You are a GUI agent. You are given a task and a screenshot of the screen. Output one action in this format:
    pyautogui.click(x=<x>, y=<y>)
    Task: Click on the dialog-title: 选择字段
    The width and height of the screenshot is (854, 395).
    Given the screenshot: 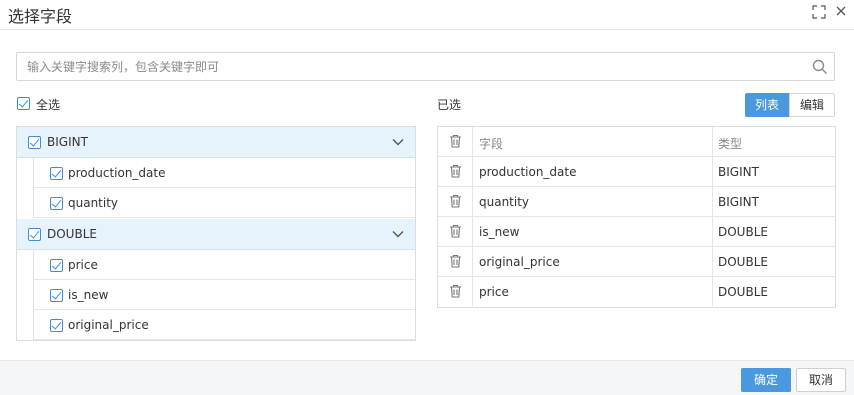 What is the action you would take?
    pyautogui.click(x=40, y=16)
    